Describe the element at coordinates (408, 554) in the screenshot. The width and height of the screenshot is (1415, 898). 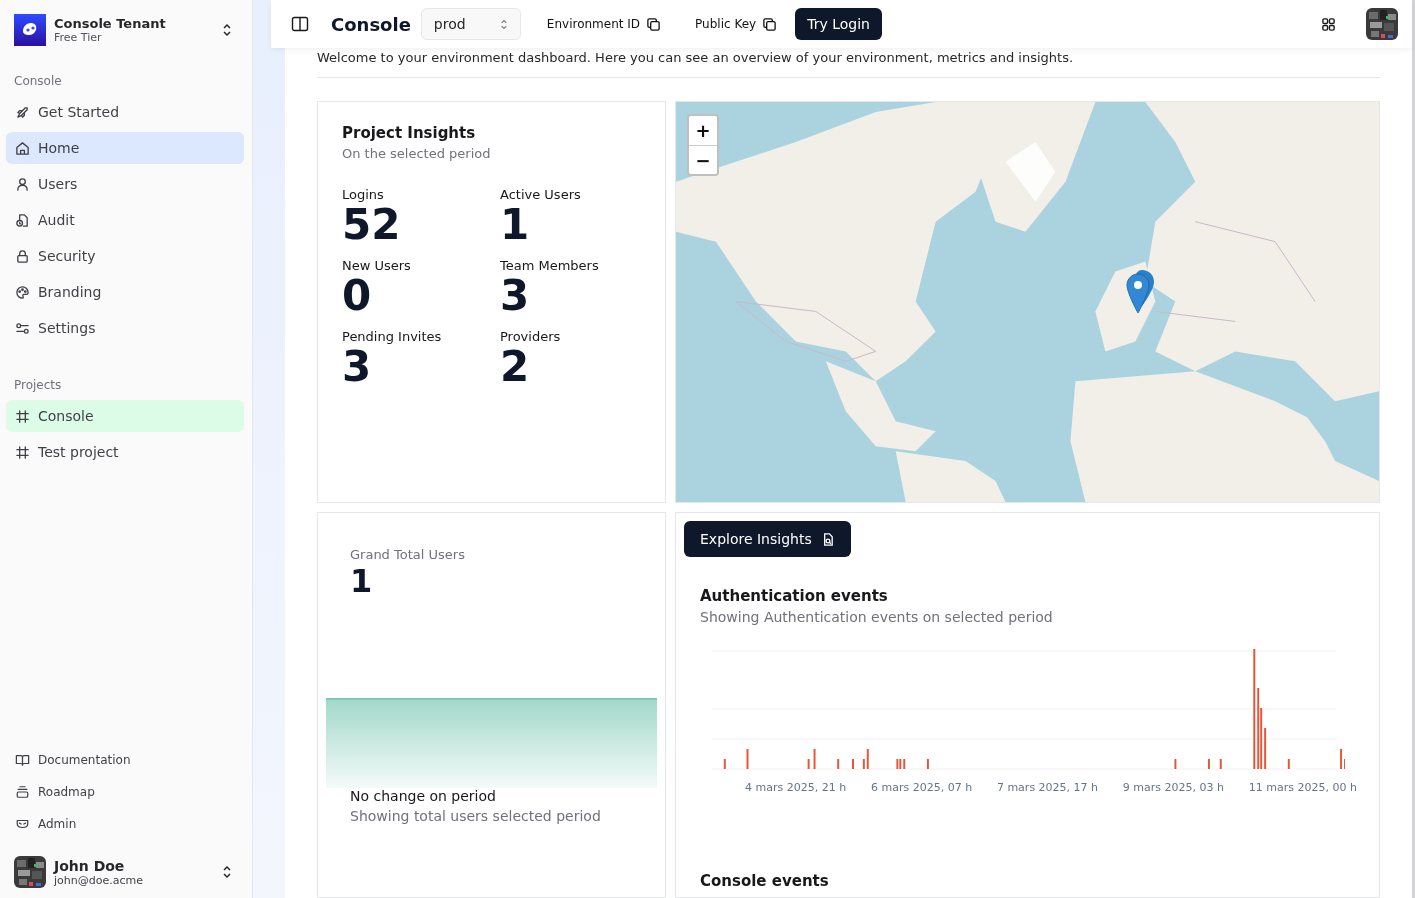
I see `card-label: Grand Total Users` at that location.